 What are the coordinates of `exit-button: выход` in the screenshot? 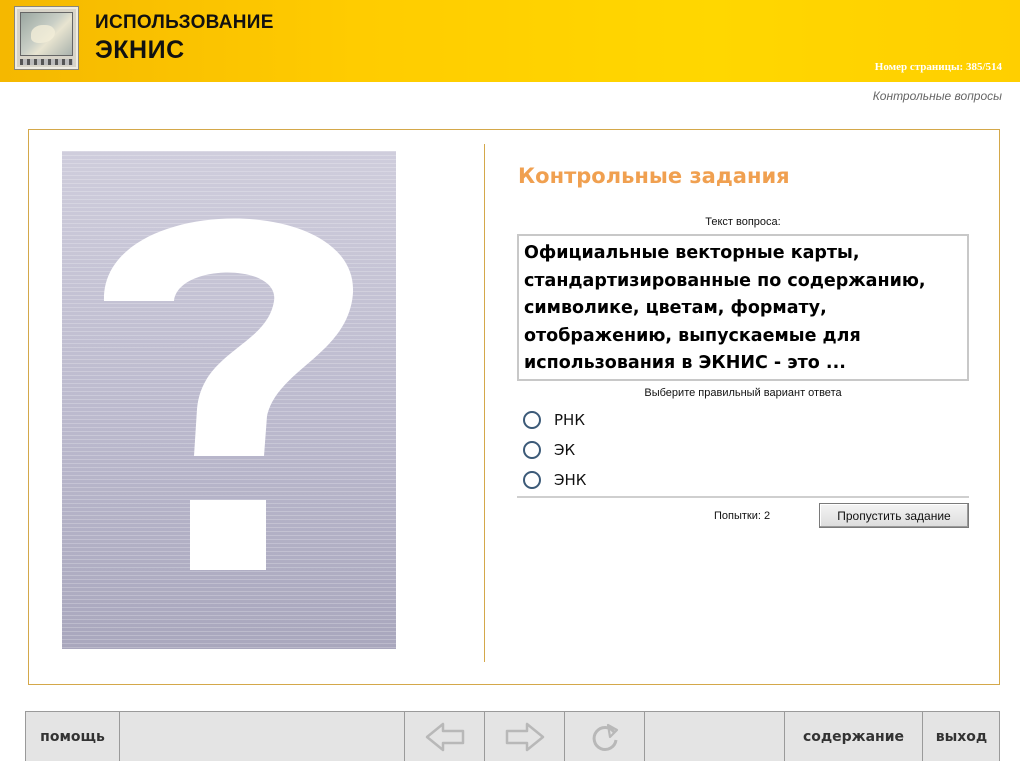 It's located at (961, 736).